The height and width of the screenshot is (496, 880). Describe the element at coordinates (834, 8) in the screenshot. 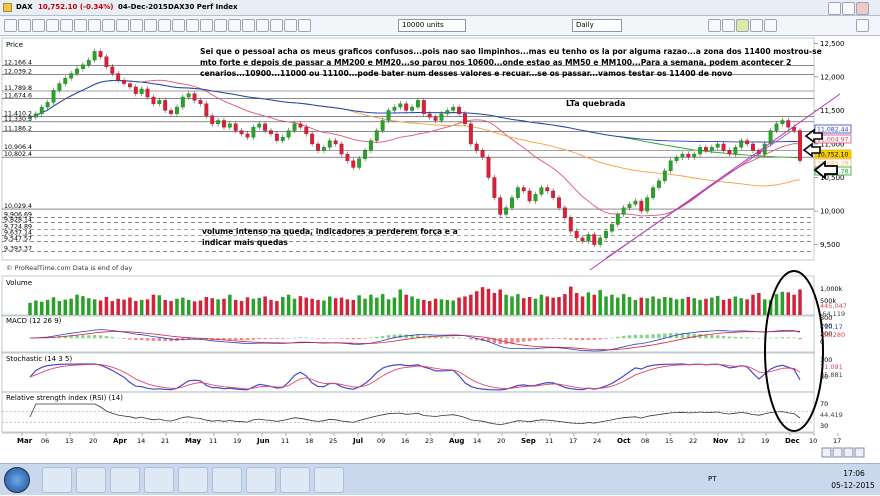

I see `minimize-icon` at that location.